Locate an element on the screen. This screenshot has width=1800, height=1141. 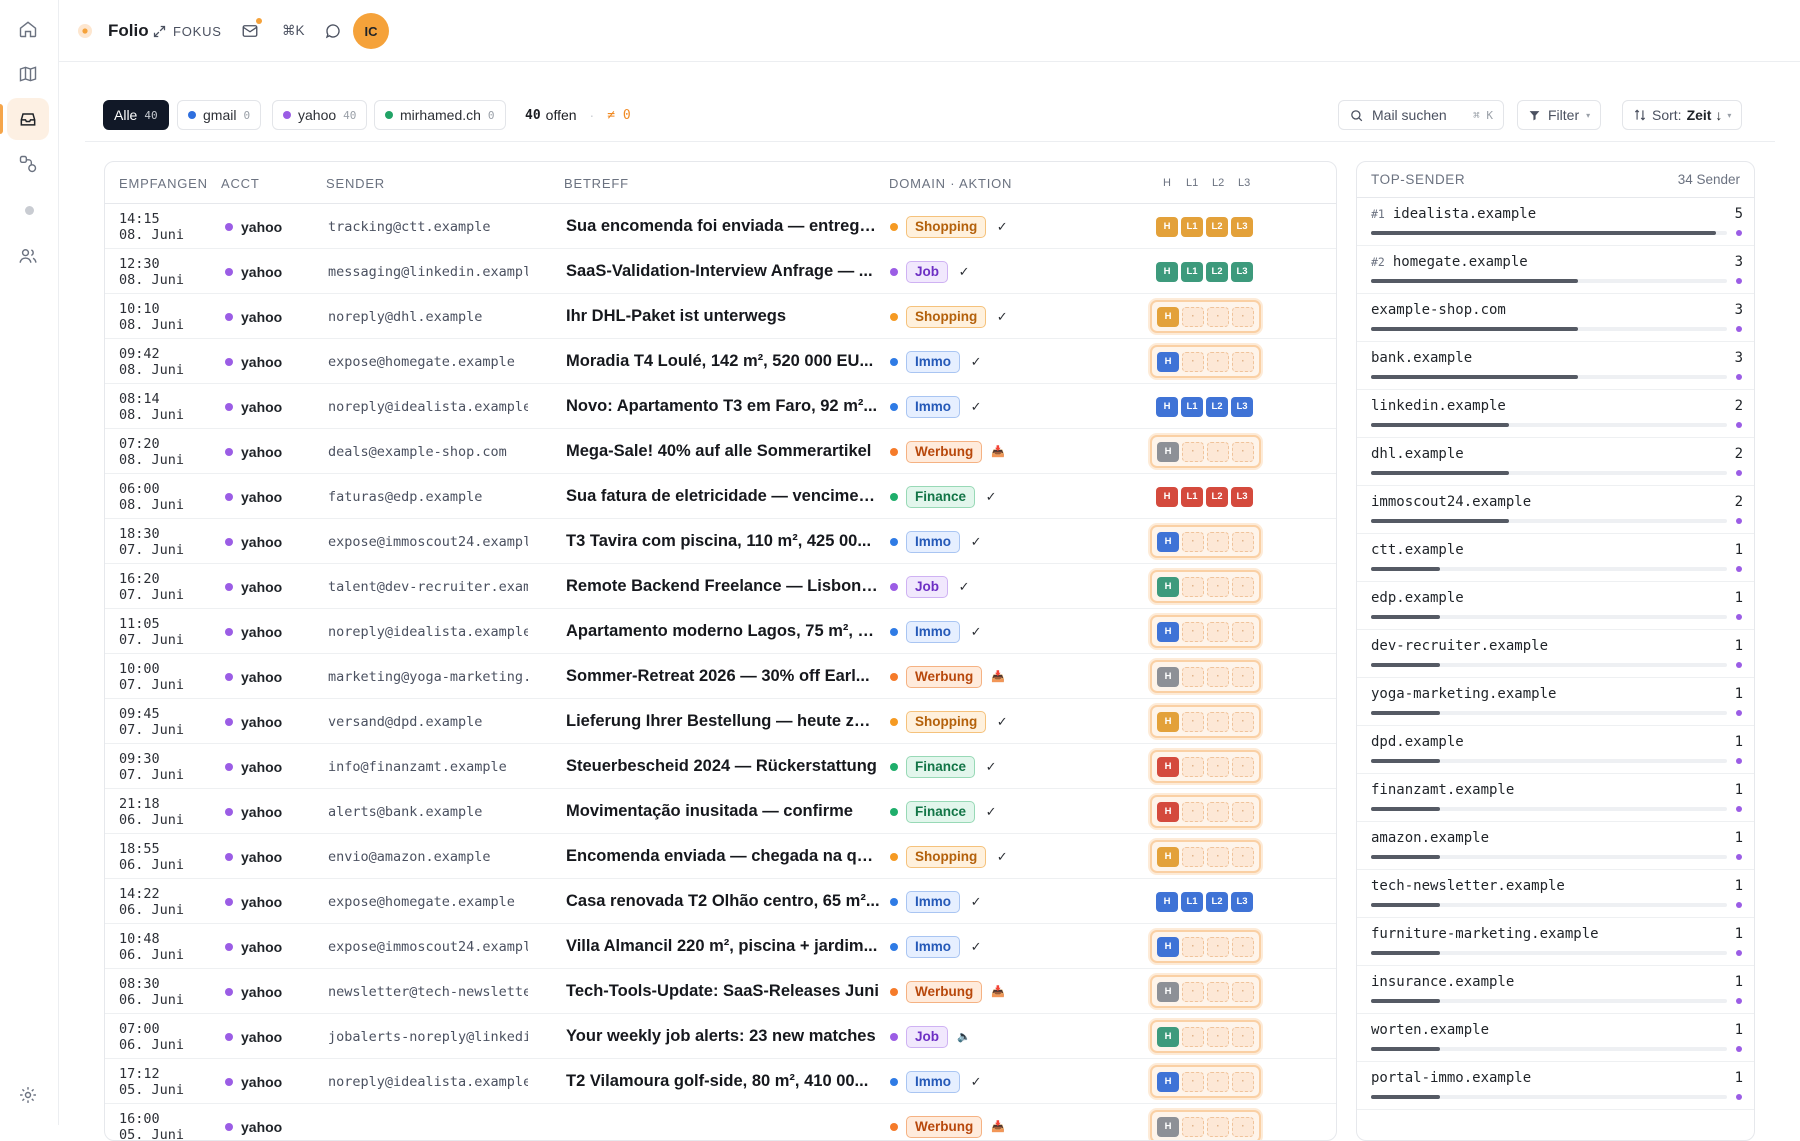
avatar: IC is located at coordinates (371, 31).